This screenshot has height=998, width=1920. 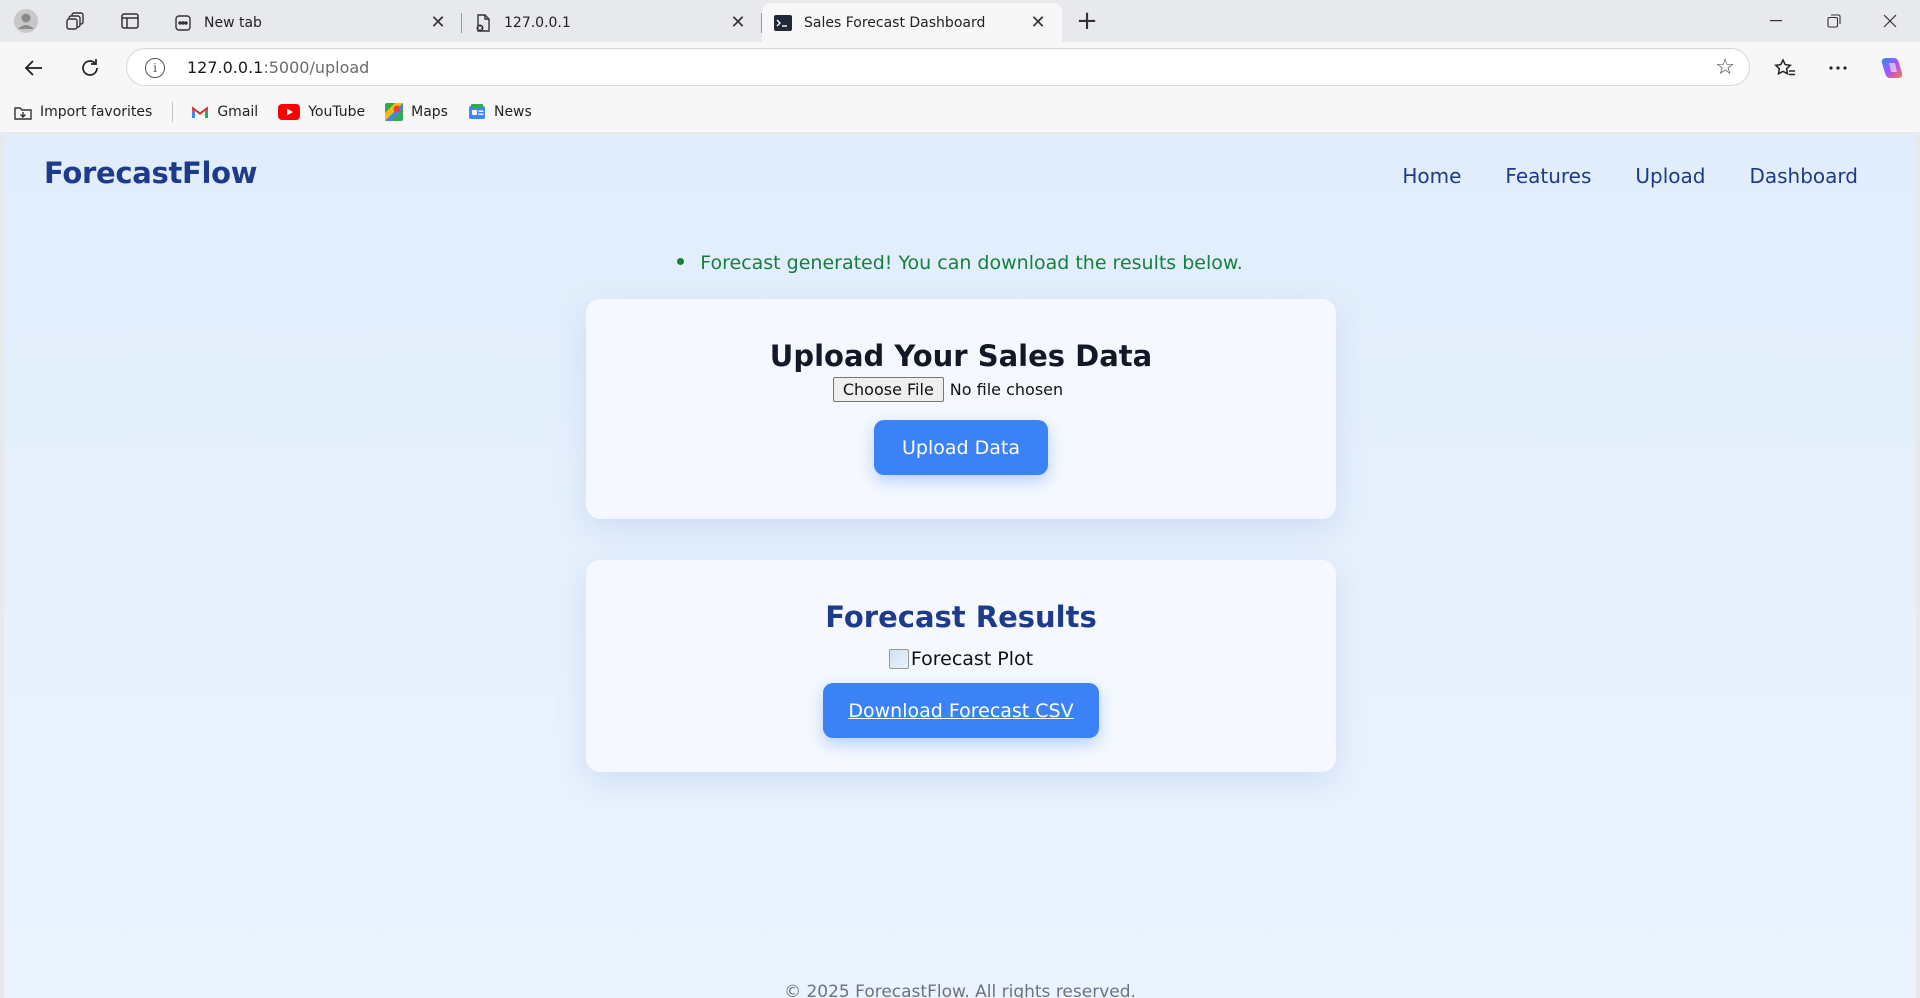 I want to click on tab-new-tab: New tab ✕, so click(x=312, y=22).